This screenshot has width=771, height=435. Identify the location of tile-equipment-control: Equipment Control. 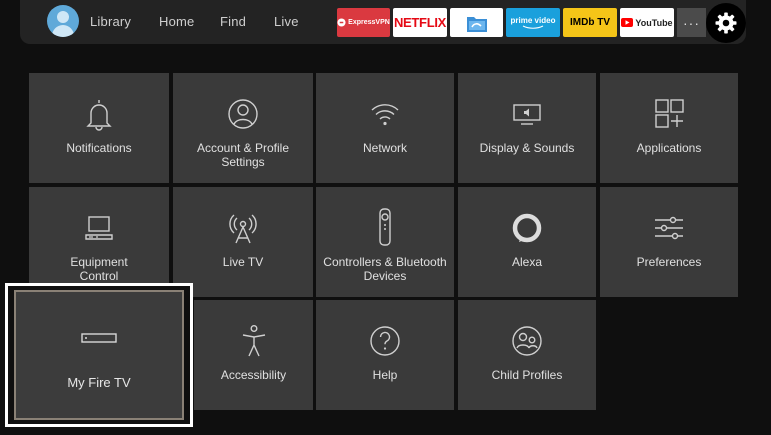
(99, 242).